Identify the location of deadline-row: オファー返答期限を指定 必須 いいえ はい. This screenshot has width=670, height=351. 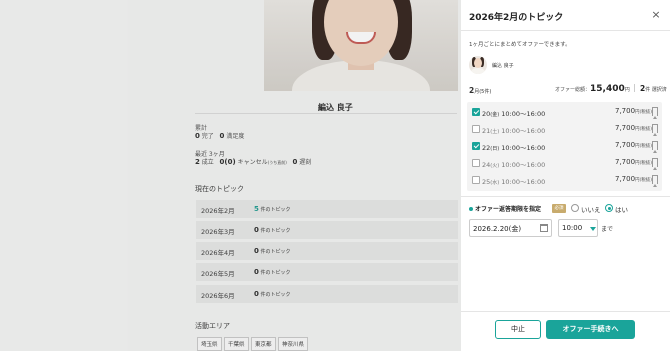
(566, 209).